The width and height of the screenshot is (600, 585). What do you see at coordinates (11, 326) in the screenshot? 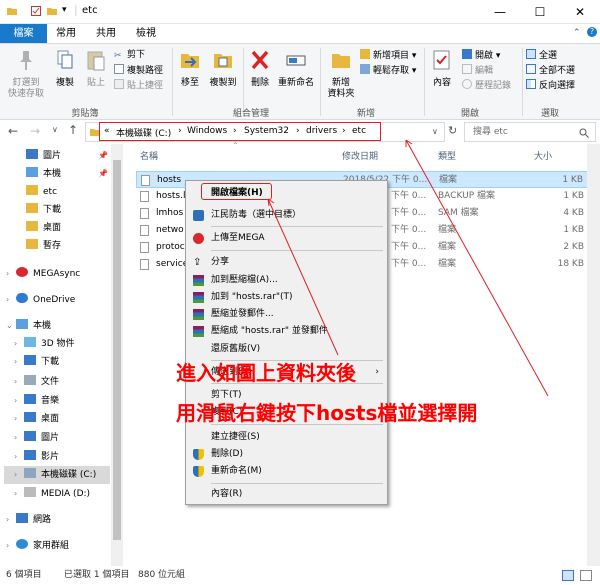
I see `collapse-arrow-icon: ⌄` at bounding box center [11, 326].